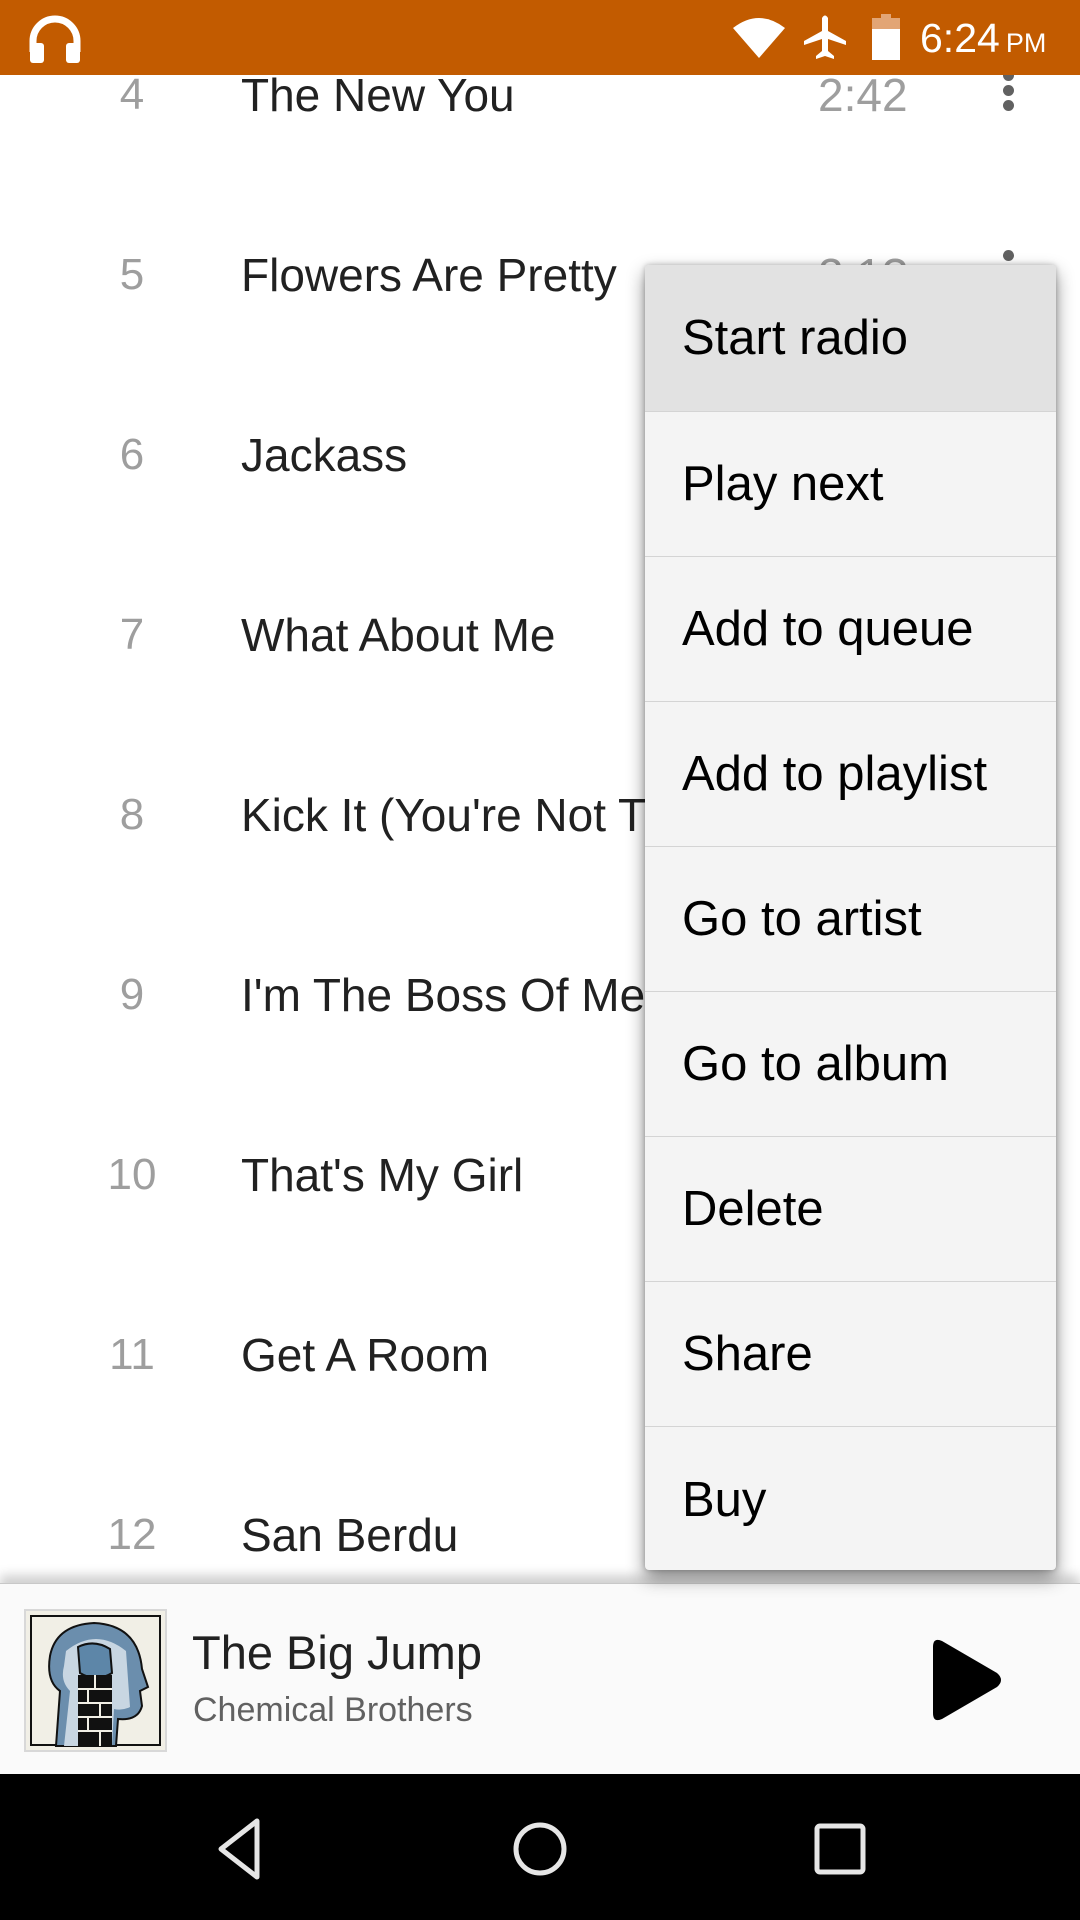 This screenshot has width=1080, height=1920. I want to click on track-title: The New You, so click(378, 98).